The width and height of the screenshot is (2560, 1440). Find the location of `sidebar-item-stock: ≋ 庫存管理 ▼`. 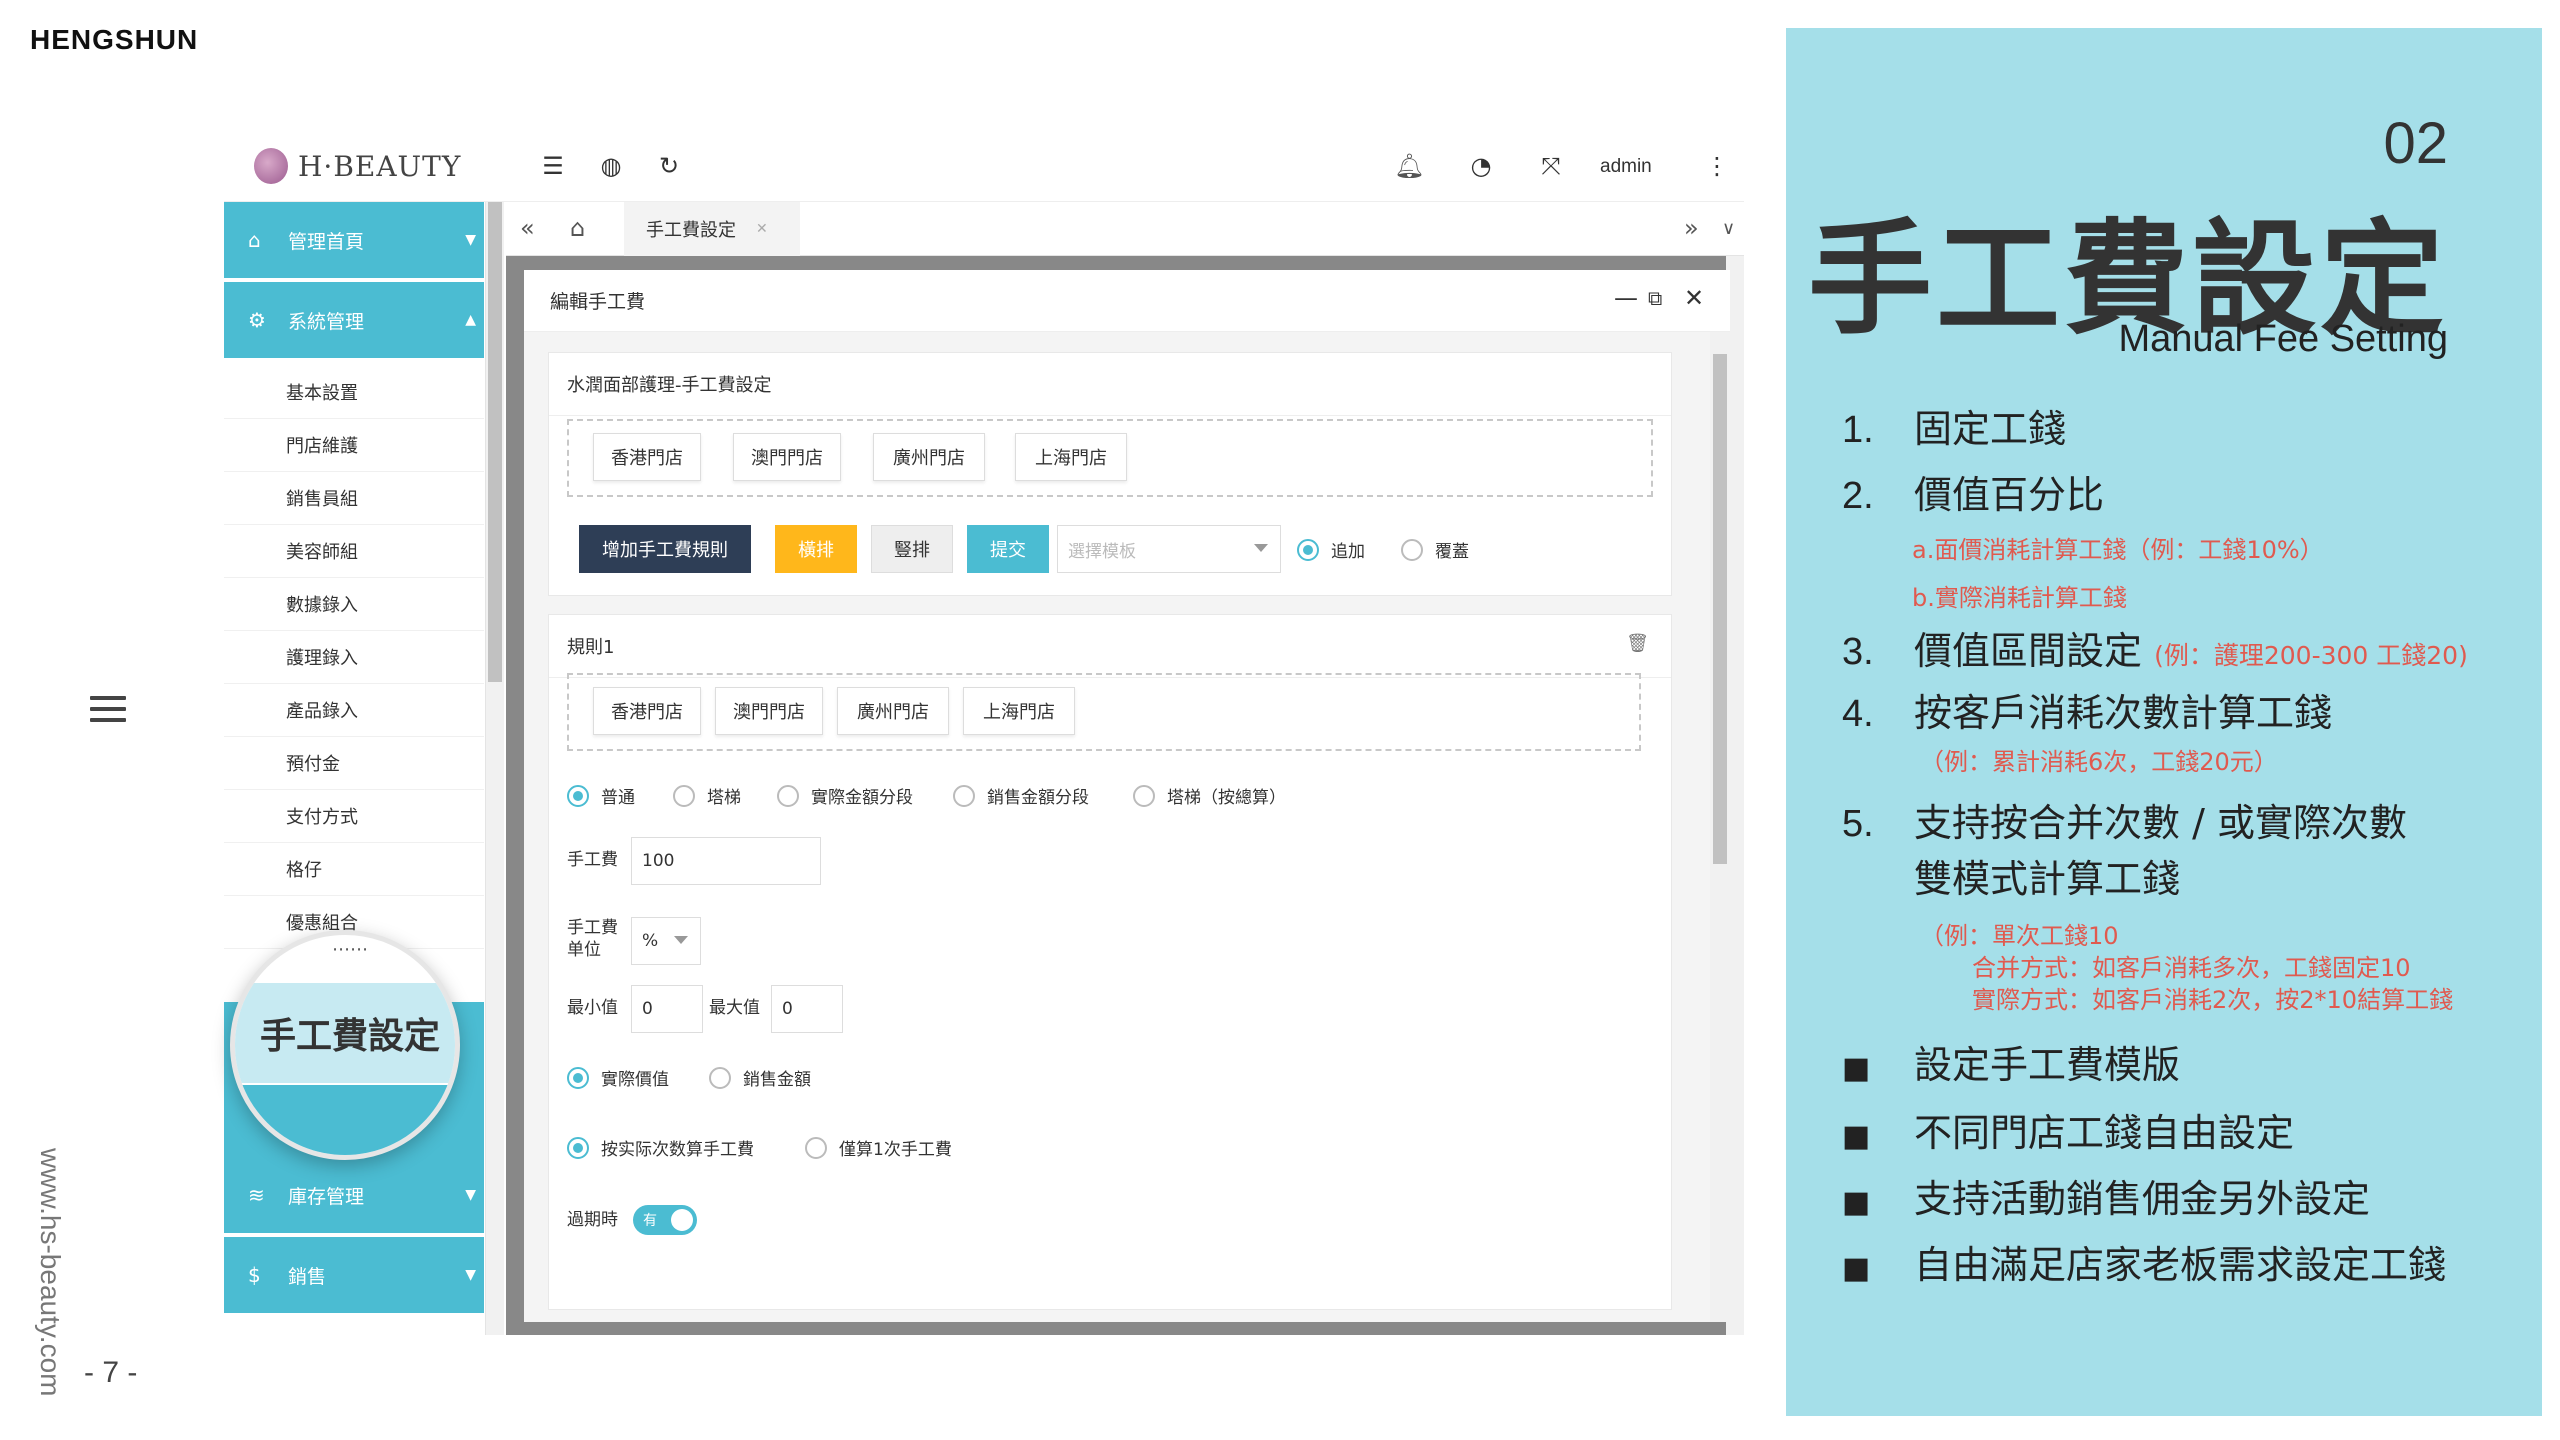

sidebar-item-stock: ≋ 庫存管理 ▼ is located at coordinates (354, 1195).